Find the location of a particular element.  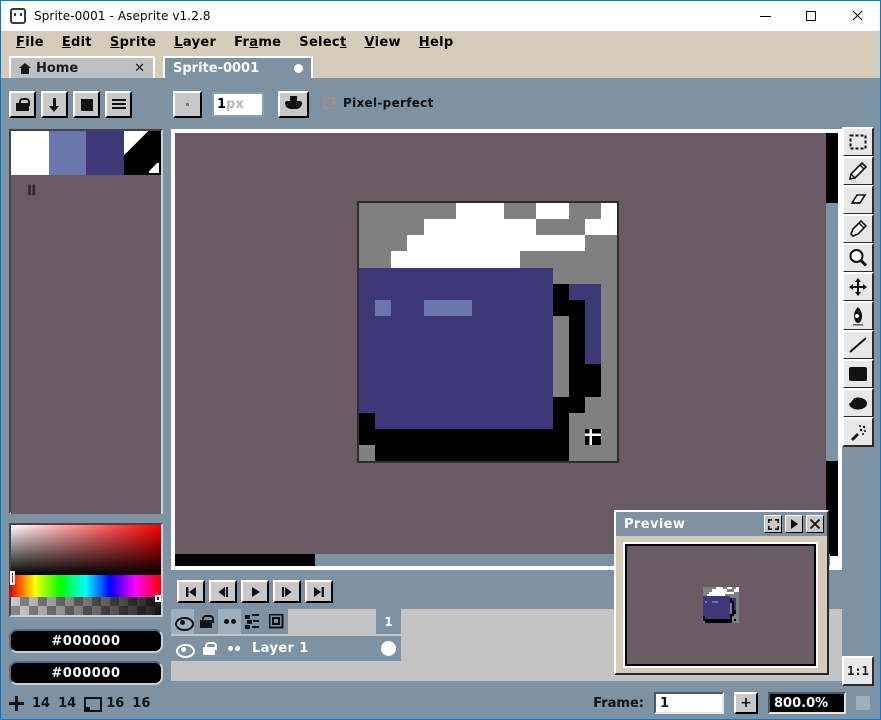

alpha-handle is located at coordinates (158, 598).